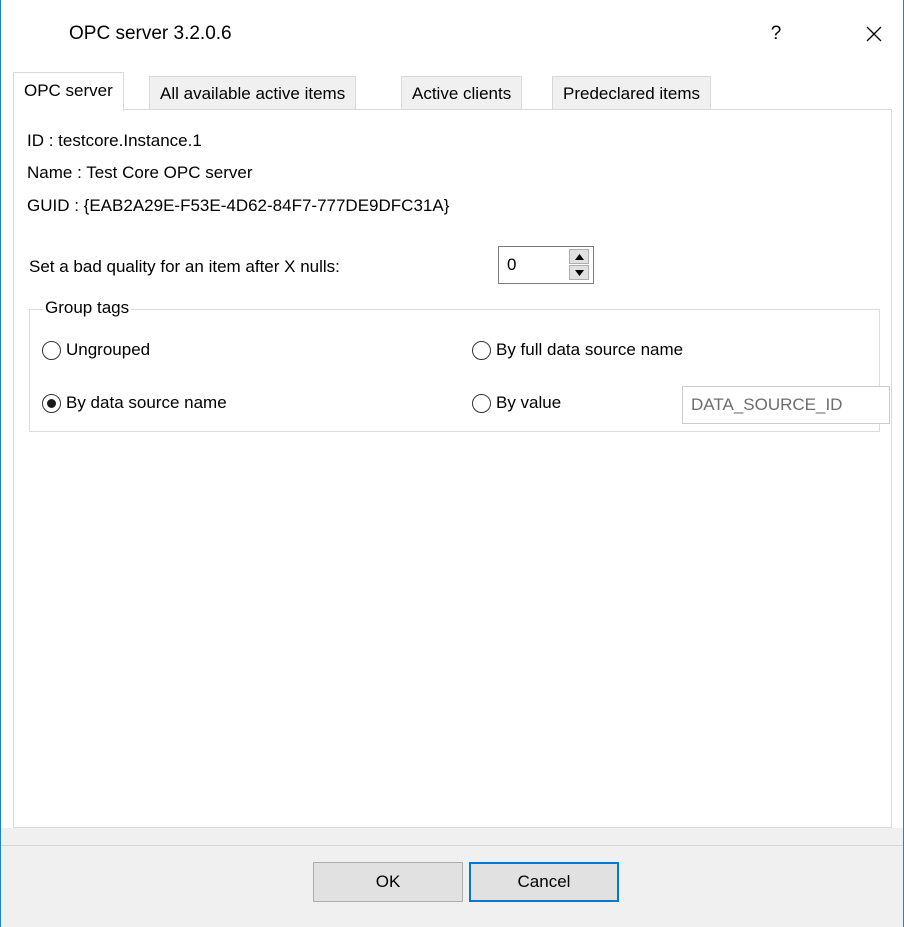 This screenshot has width=904, height=927. I want to click on close-icon, so click(874, 34).